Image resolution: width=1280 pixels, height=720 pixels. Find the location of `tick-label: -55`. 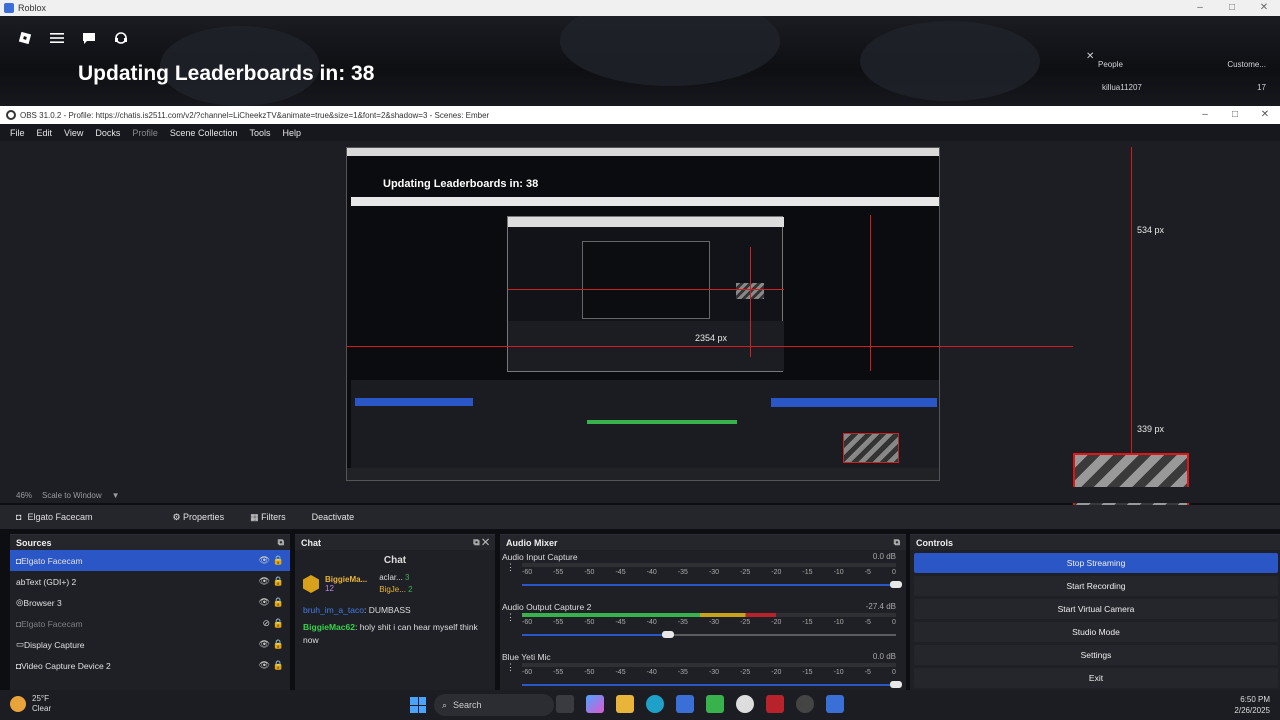

tick-label: -55 is located at coordinates (558, 672).